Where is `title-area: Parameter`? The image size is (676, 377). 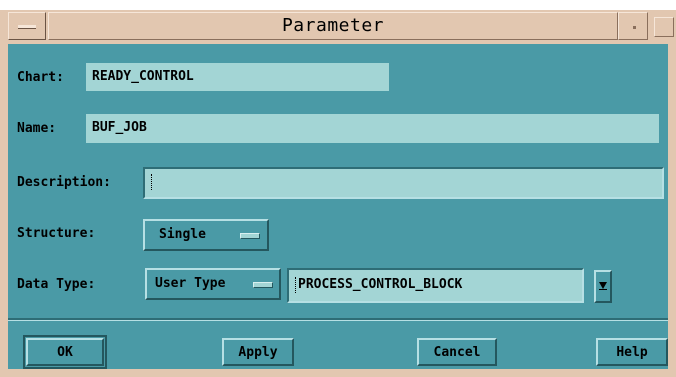
title-area: Parameter is located at coordinates (333, 26).